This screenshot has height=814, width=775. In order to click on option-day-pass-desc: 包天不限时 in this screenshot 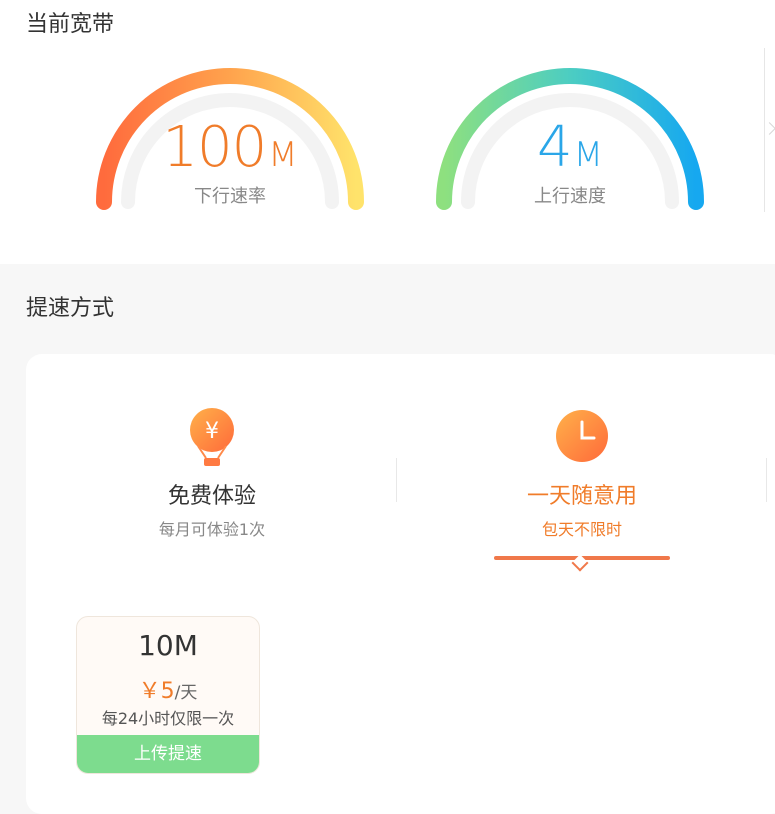, I will do `click(581, 530)`.